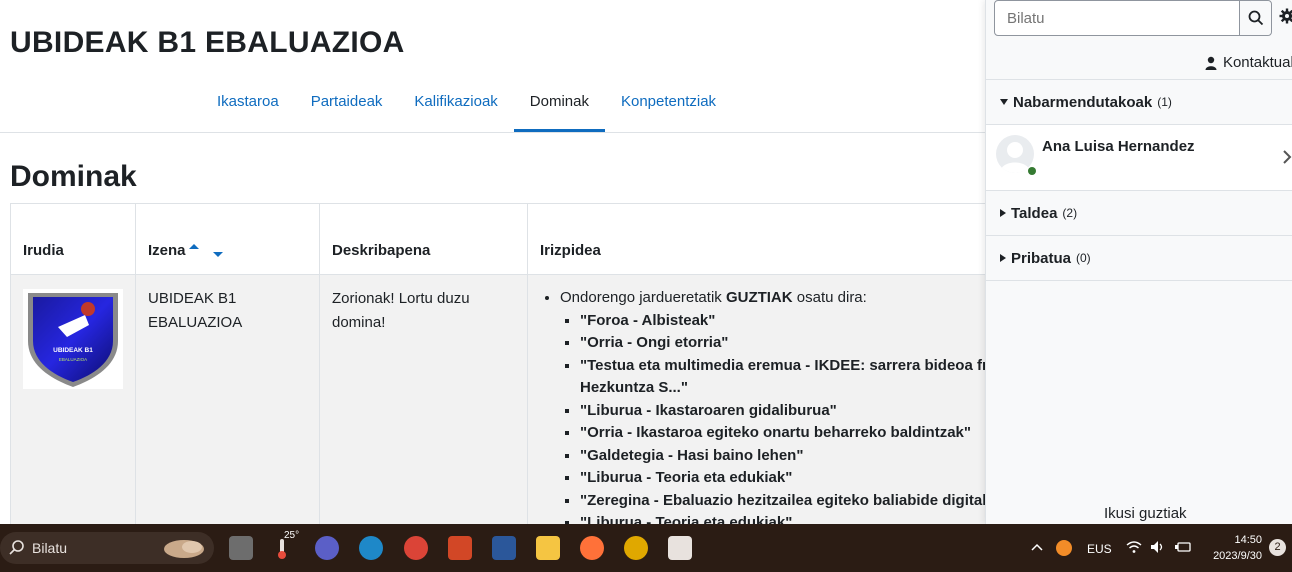 Image resolution: width=1292 pixels, height=572 pixels. I want to click on badge-name: UBIDEAK B1 EBALUAZIOA, so click(195, 310).